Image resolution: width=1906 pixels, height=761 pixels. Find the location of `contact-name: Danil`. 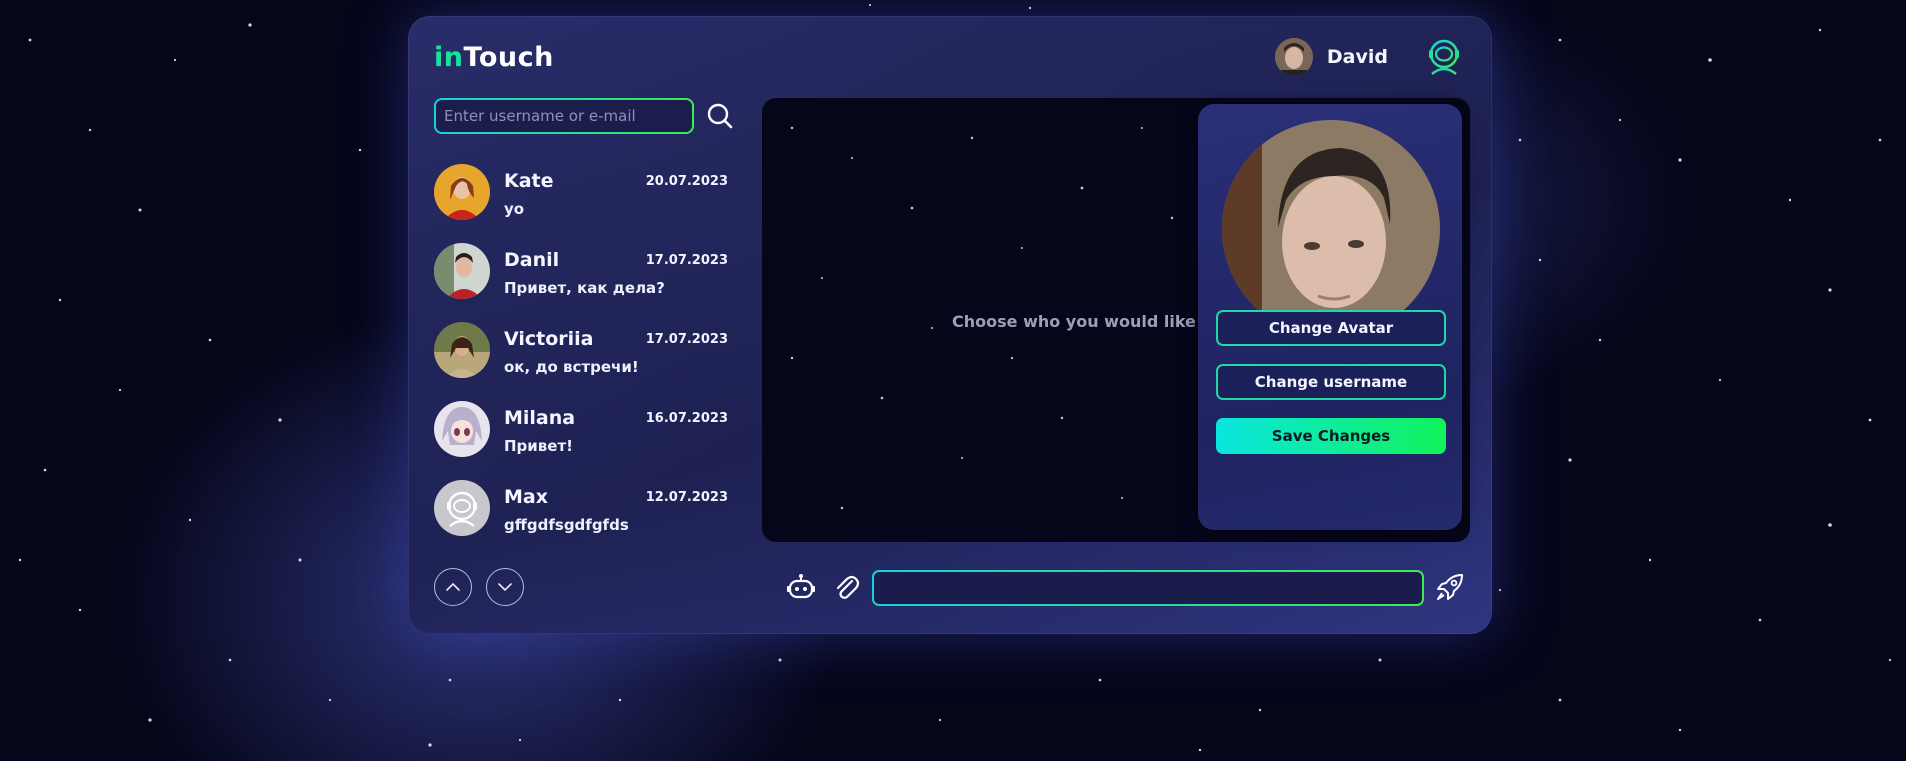

contact-name: Danil is located at coordinates (532, 260).